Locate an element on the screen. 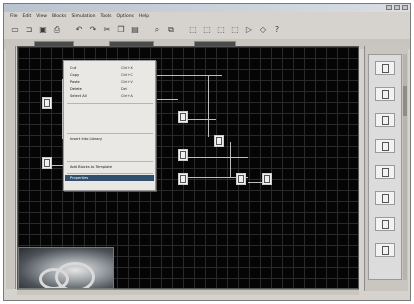  menu-item-cut: Cut is located at coordinates (73, 68).